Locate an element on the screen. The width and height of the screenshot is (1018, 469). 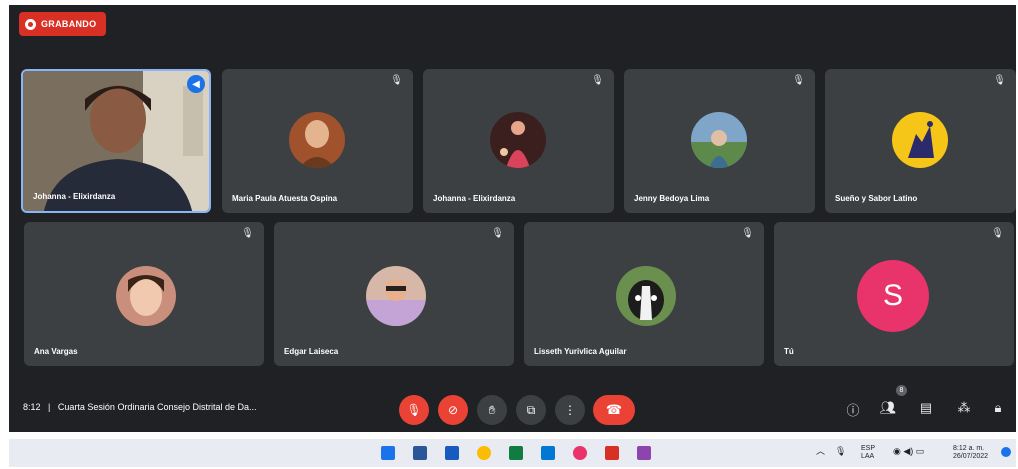
lock-icon: 🔒︎ is located at coordinates (998, 407).